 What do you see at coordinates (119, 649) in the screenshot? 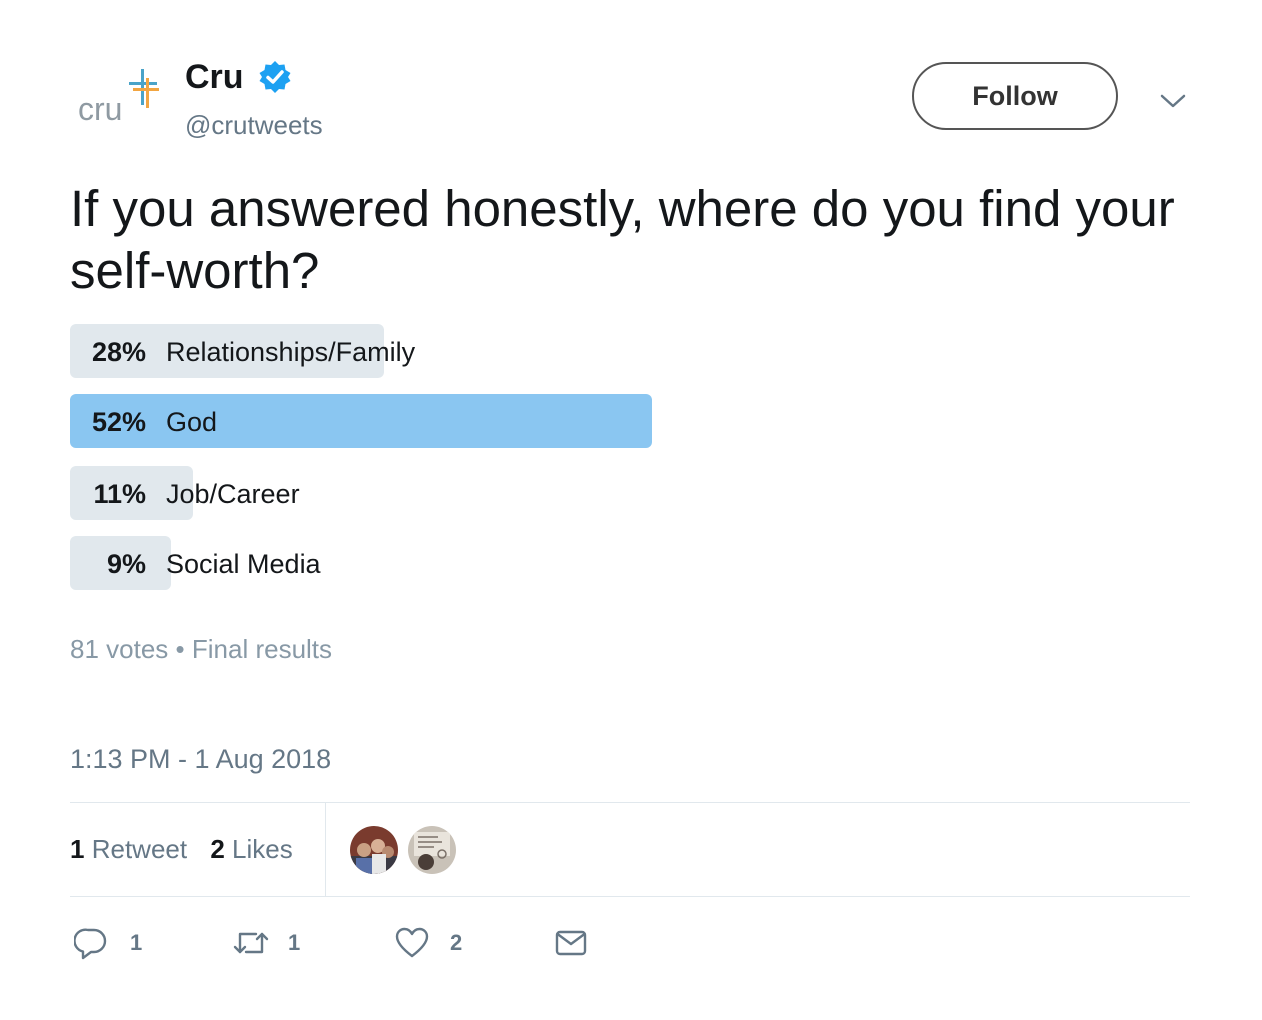
I see `poll-votes: 81 votes` at bounding box center [119, 649].